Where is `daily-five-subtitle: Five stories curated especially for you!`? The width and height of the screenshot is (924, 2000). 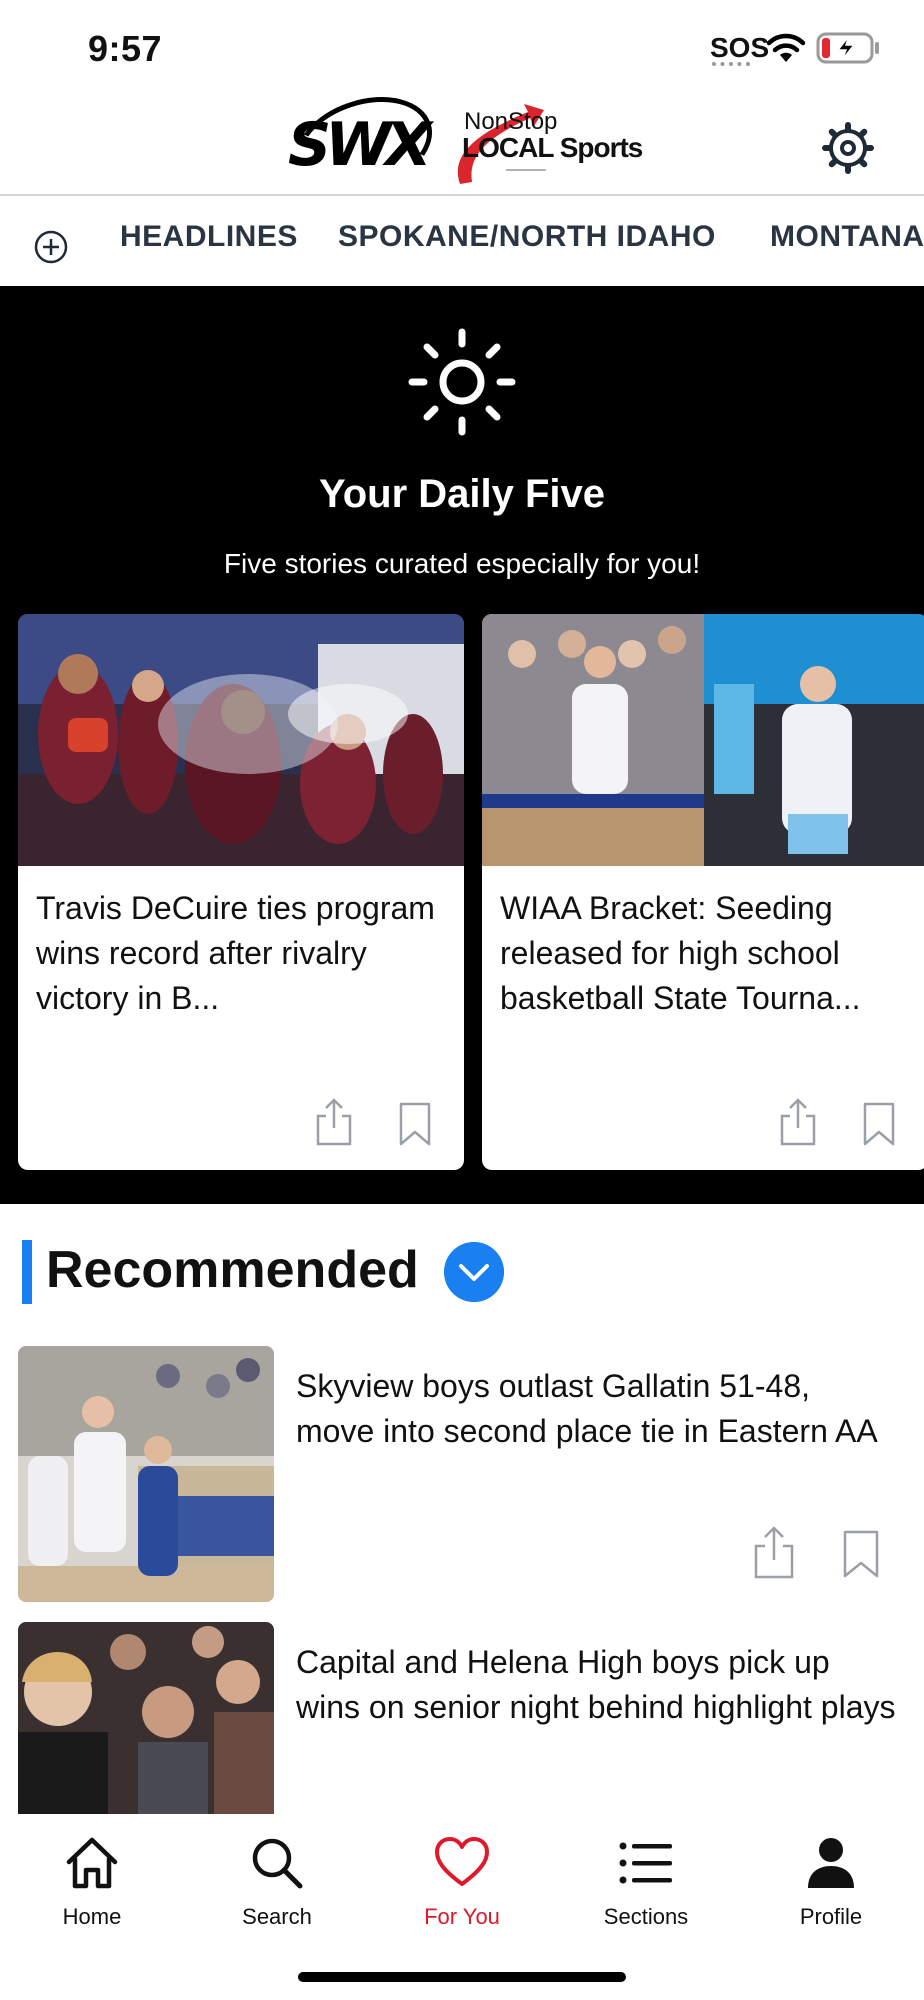
daily-five-subtitle: Five stories curated especially for you! is located at coordinates (462, 563).